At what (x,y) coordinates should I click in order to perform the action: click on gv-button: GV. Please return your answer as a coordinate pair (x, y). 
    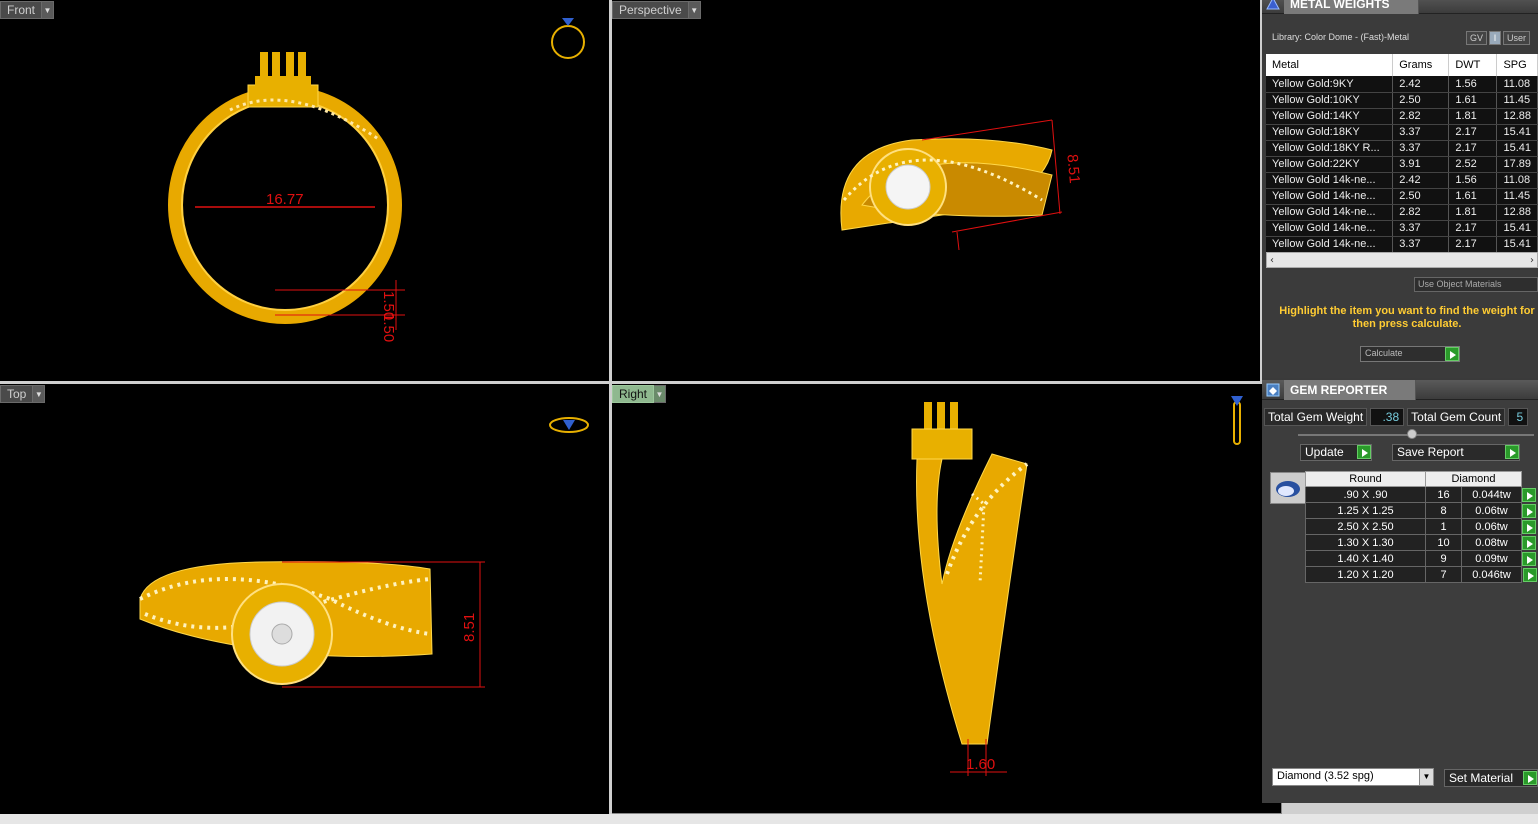
    Looking at the image, I should click on (1477, 38).